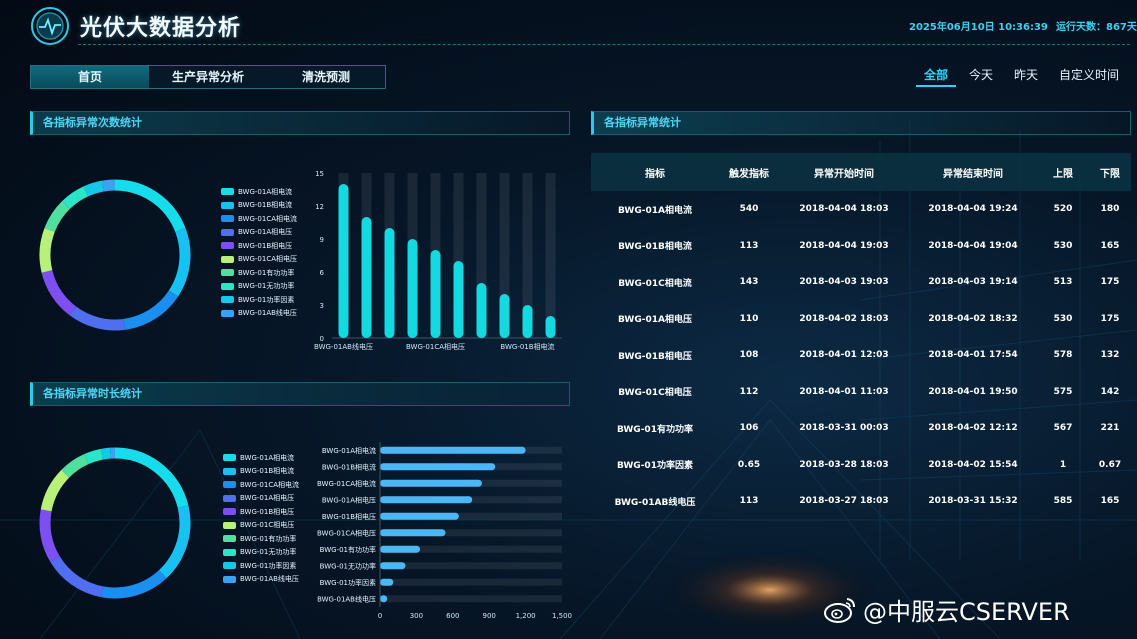 The height and width of the screenshot is (639, 1137). I want to click on bar-background, so click(471, 599).